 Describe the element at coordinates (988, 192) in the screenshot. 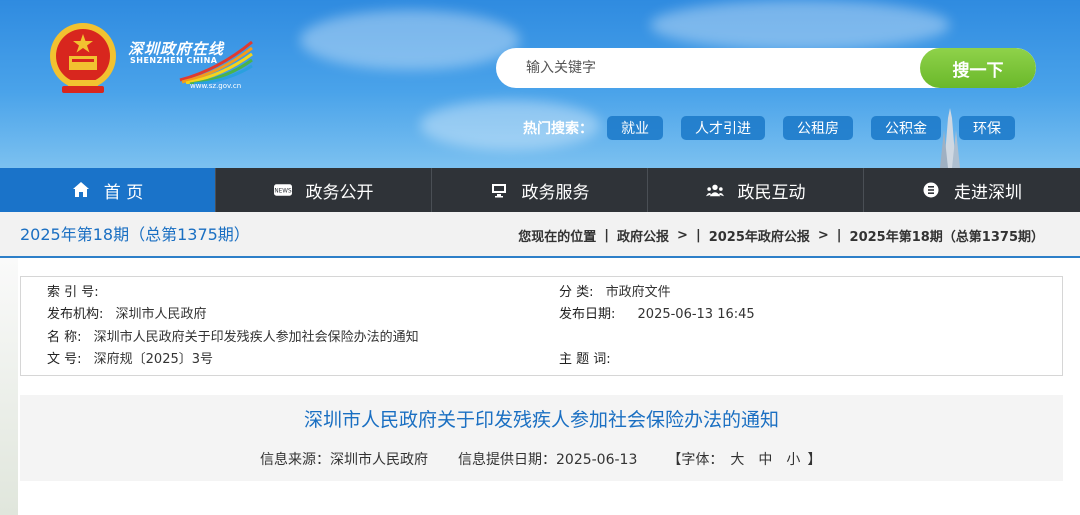

I see `nav-about-shenzhen-label: 走进深圳` at that location.